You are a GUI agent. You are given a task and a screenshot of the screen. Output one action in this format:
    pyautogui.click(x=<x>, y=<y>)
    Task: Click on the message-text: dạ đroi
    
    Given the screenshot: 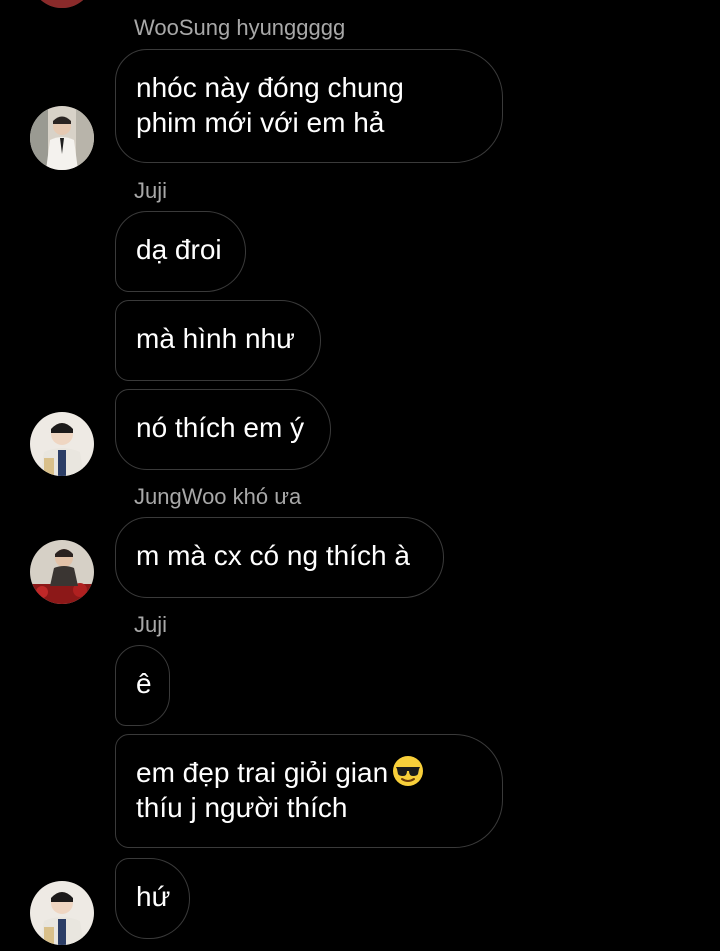 What is the action you would take?
    pyautogui.click(x=179, y=249)
    